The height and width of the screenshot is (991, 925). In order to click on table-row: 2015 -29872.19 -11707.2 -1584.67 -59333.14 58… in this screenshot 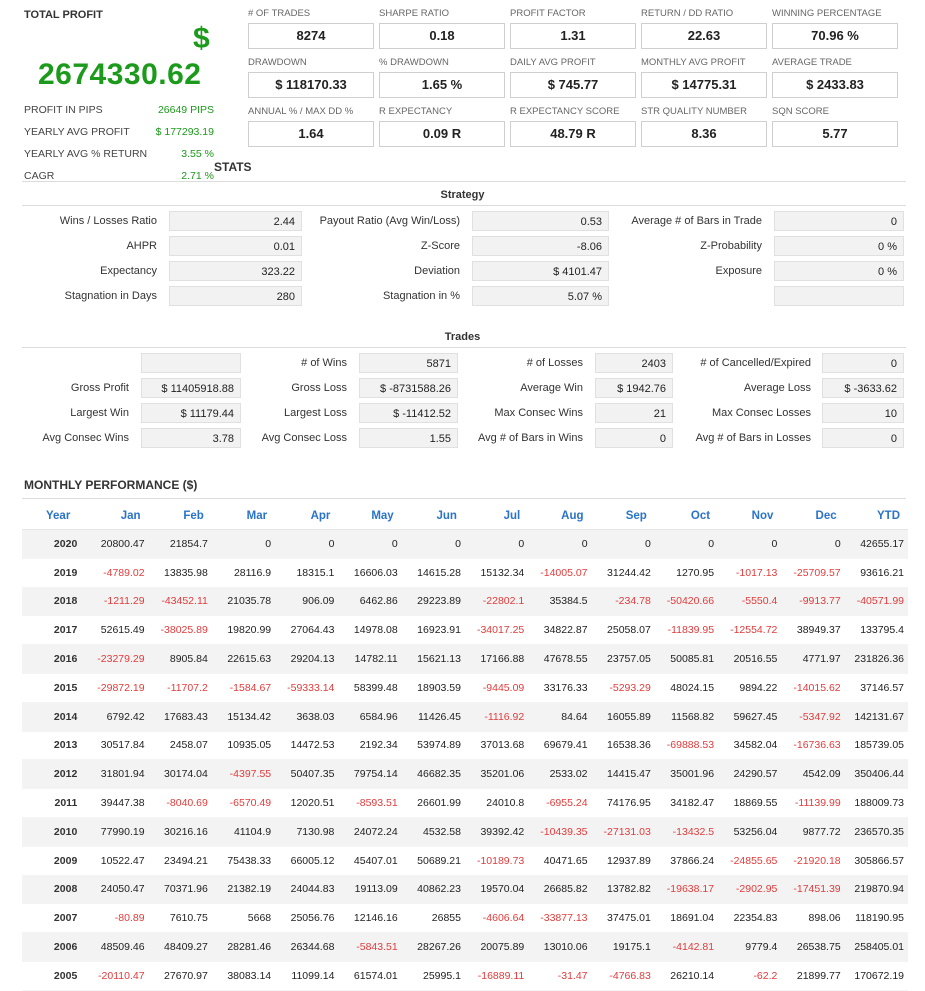, I will do `click(465, 688)`.